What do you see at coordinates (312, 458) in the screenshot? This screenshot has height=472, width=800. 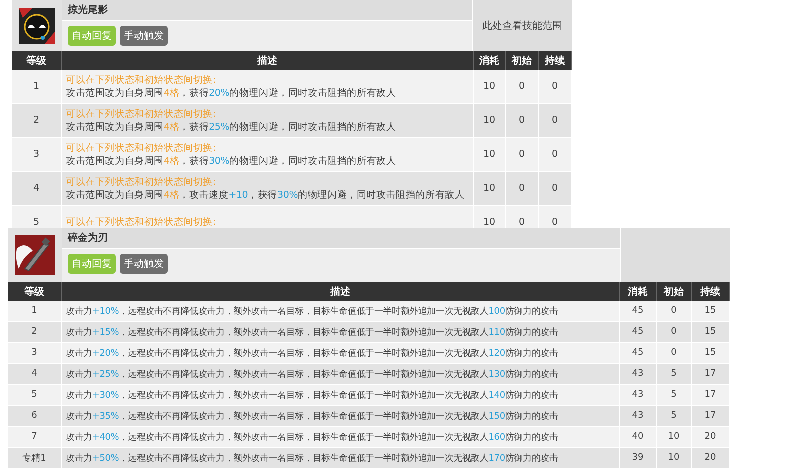 I see `skill-description: 攻击力+50%，远程攻击不再降低攻击力，额外攻击一名目标，目标生命值低于一半时额外追加一次无视敌人170防御力的攻击` at bounding box center [312, 458].